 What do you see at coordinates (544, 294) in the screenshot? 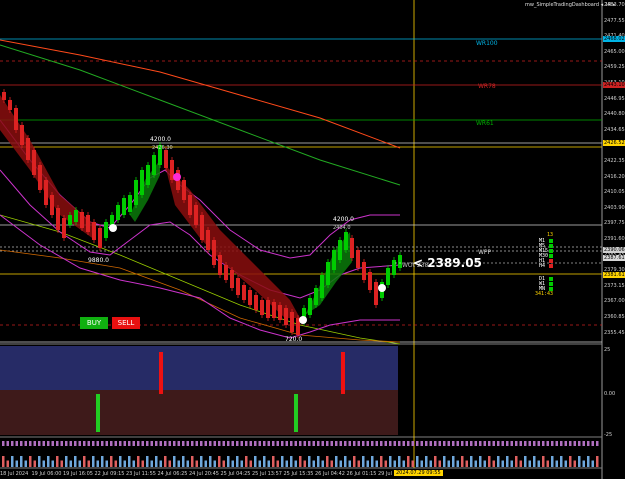
I see `dashboard-total: 341:43` at bounding box center [544, 294].